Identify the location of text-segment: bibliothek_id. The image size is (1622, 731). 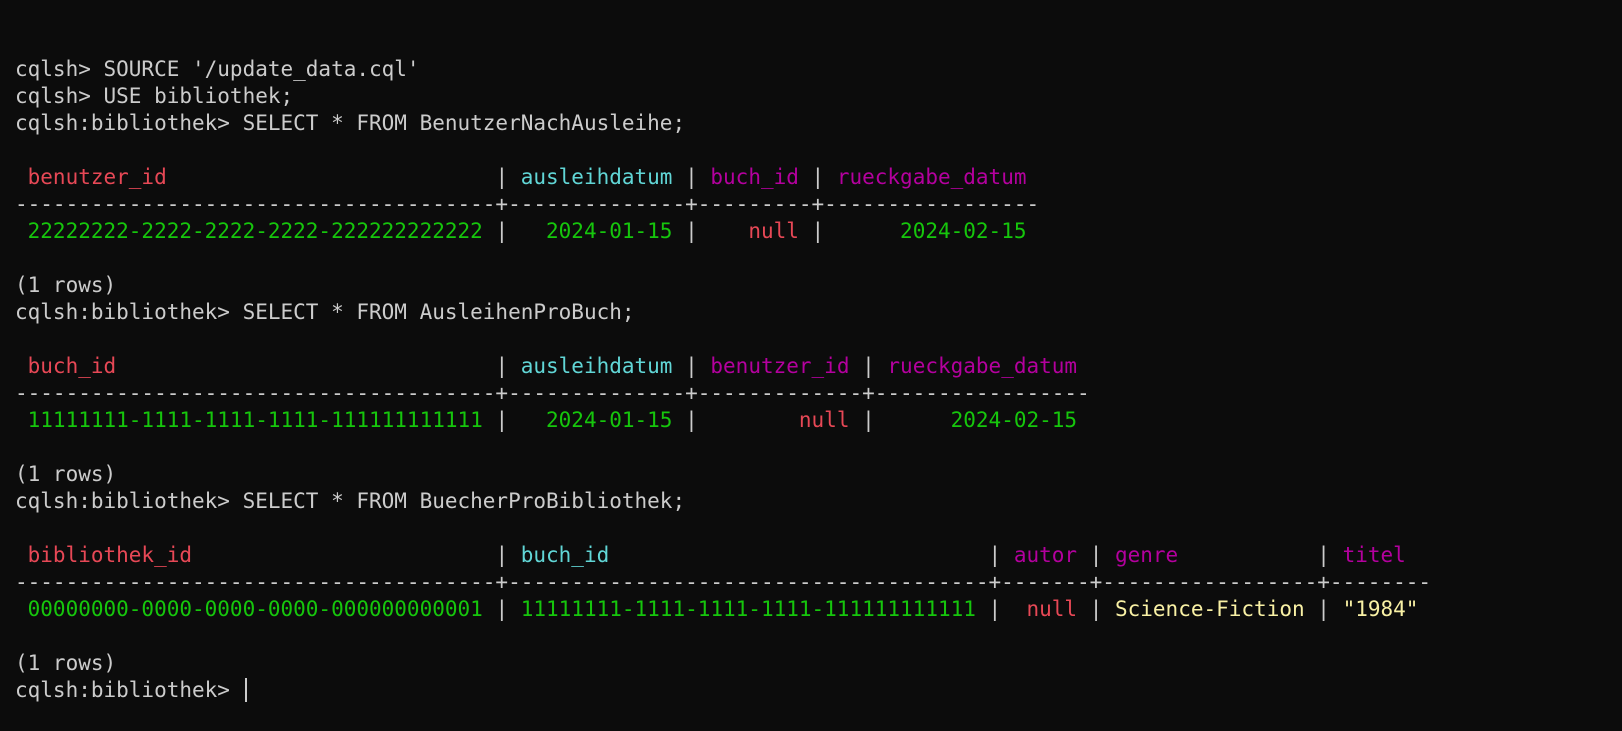
(255, 555).